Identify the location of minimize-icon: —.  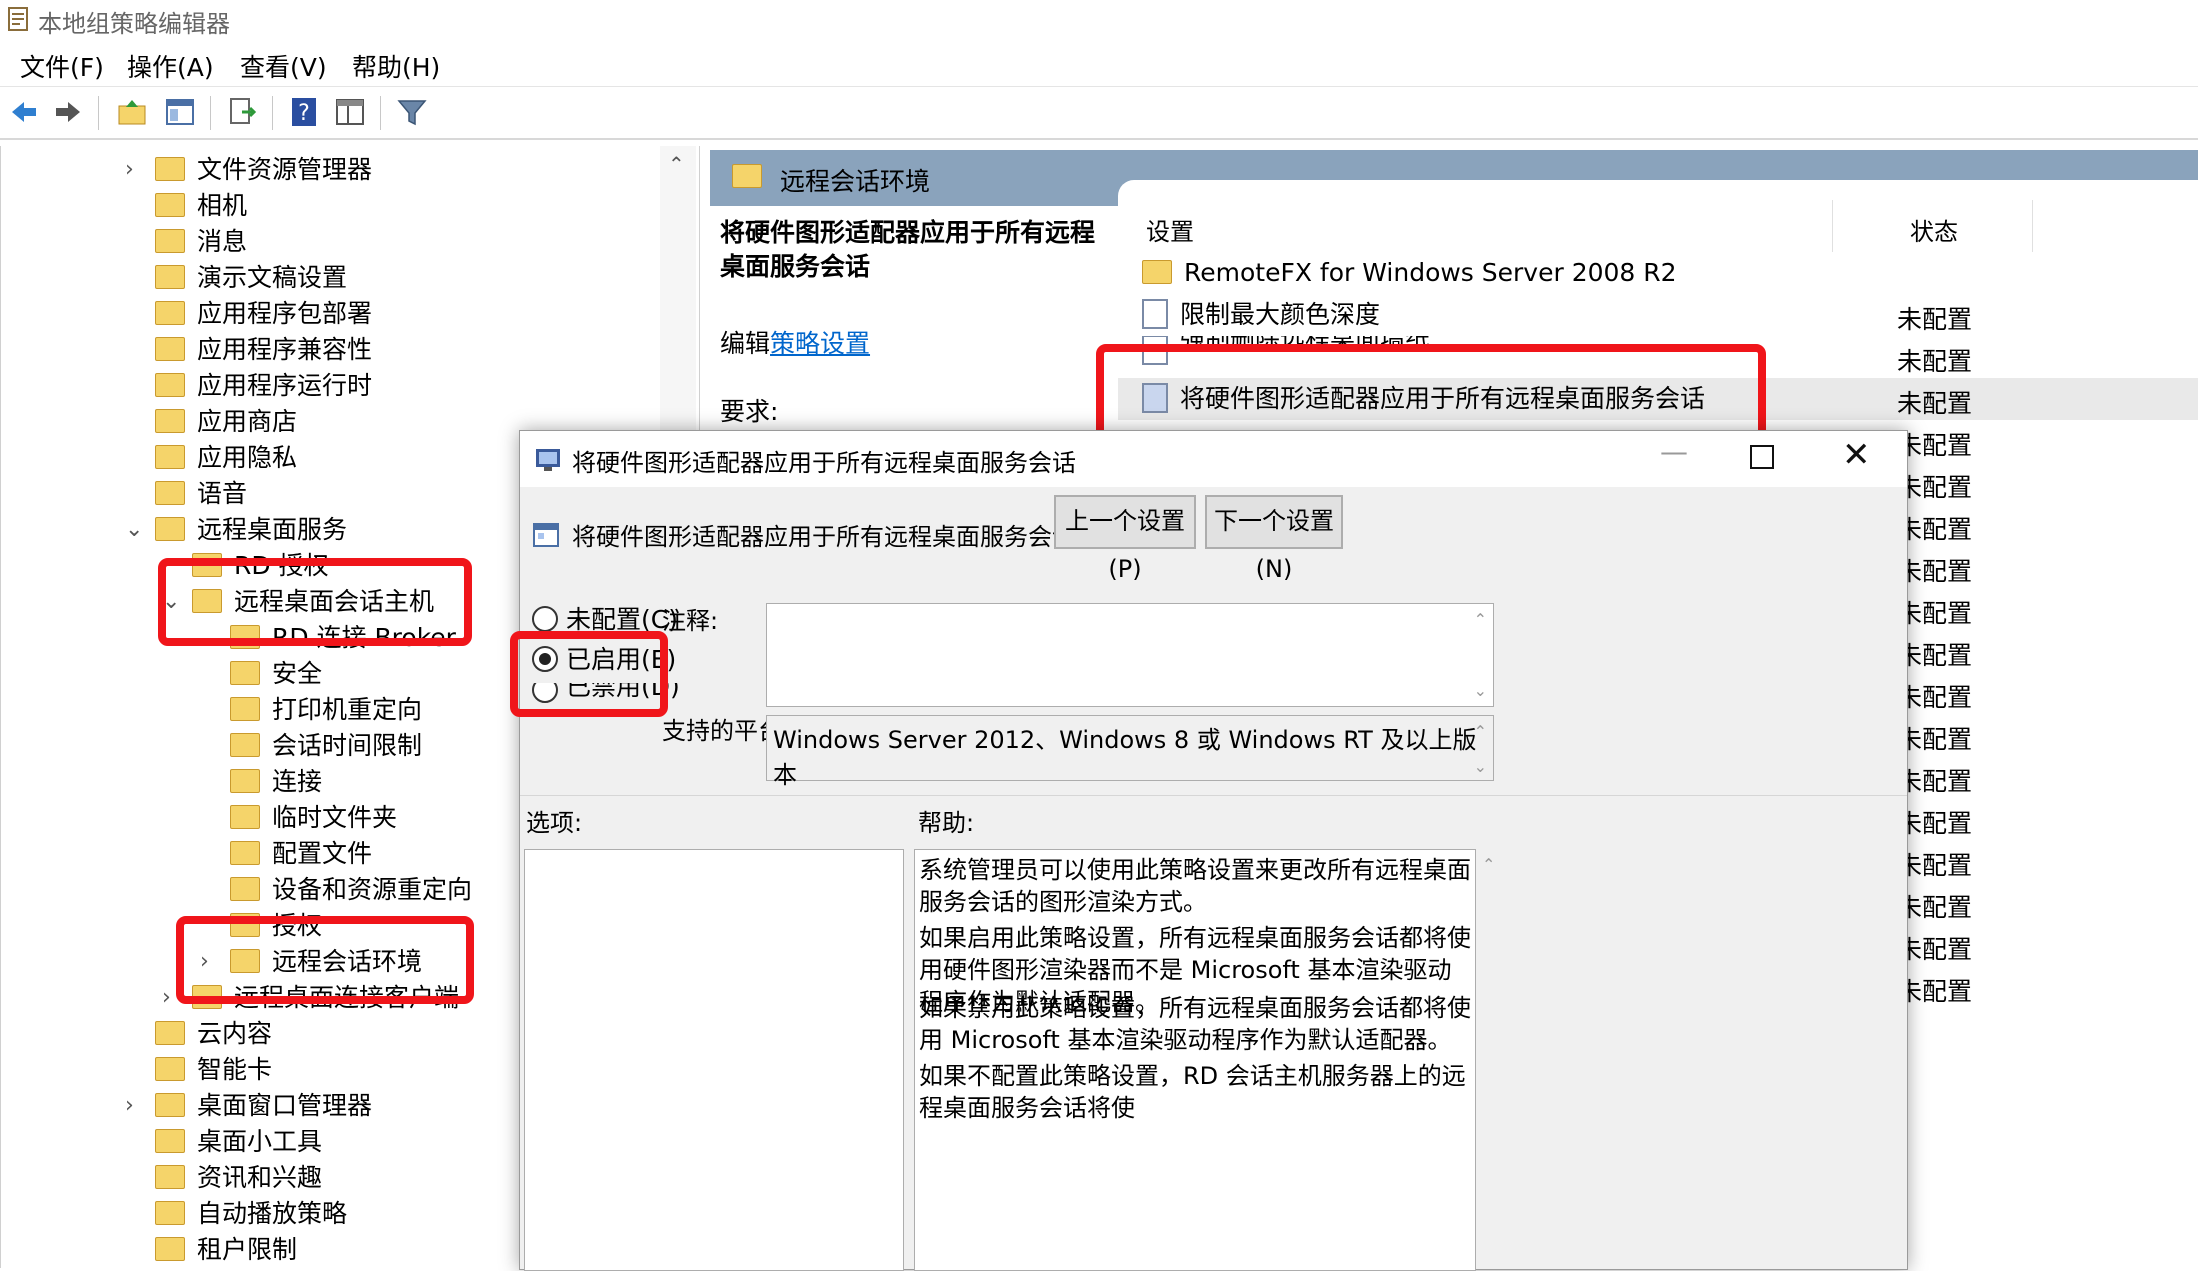
(1674, 451).